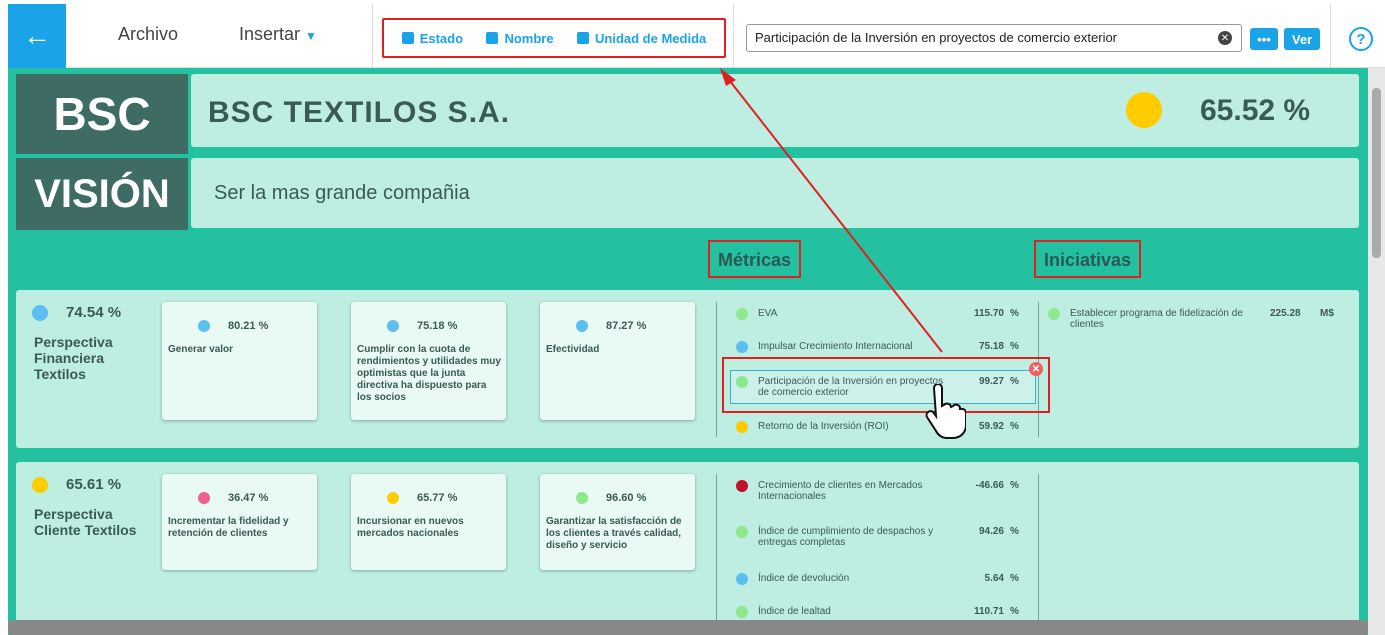 The image size is (1385, 635). I want to click on arrow-line, so click(834, 214).